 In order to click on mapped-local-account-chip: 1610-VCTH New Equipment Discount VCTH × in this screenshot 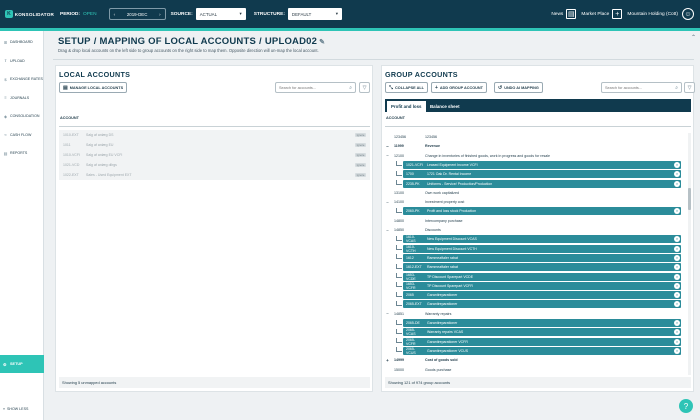, I will do `click(542, 248)`.